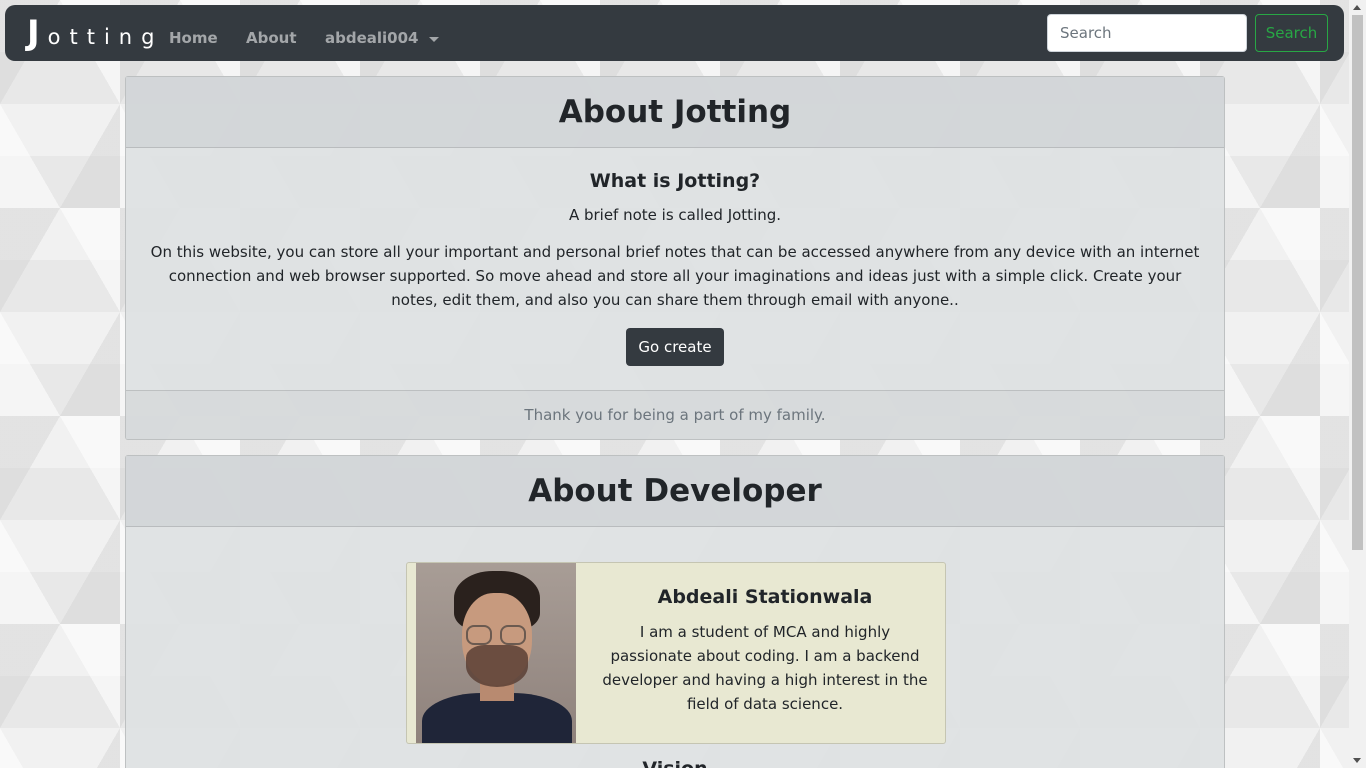 This screenshot has height=768, width=1366. What do you see at coordinates (105, 37) in the screenshot?
I see `brand-name: otting` at bounding box center [105, 37].